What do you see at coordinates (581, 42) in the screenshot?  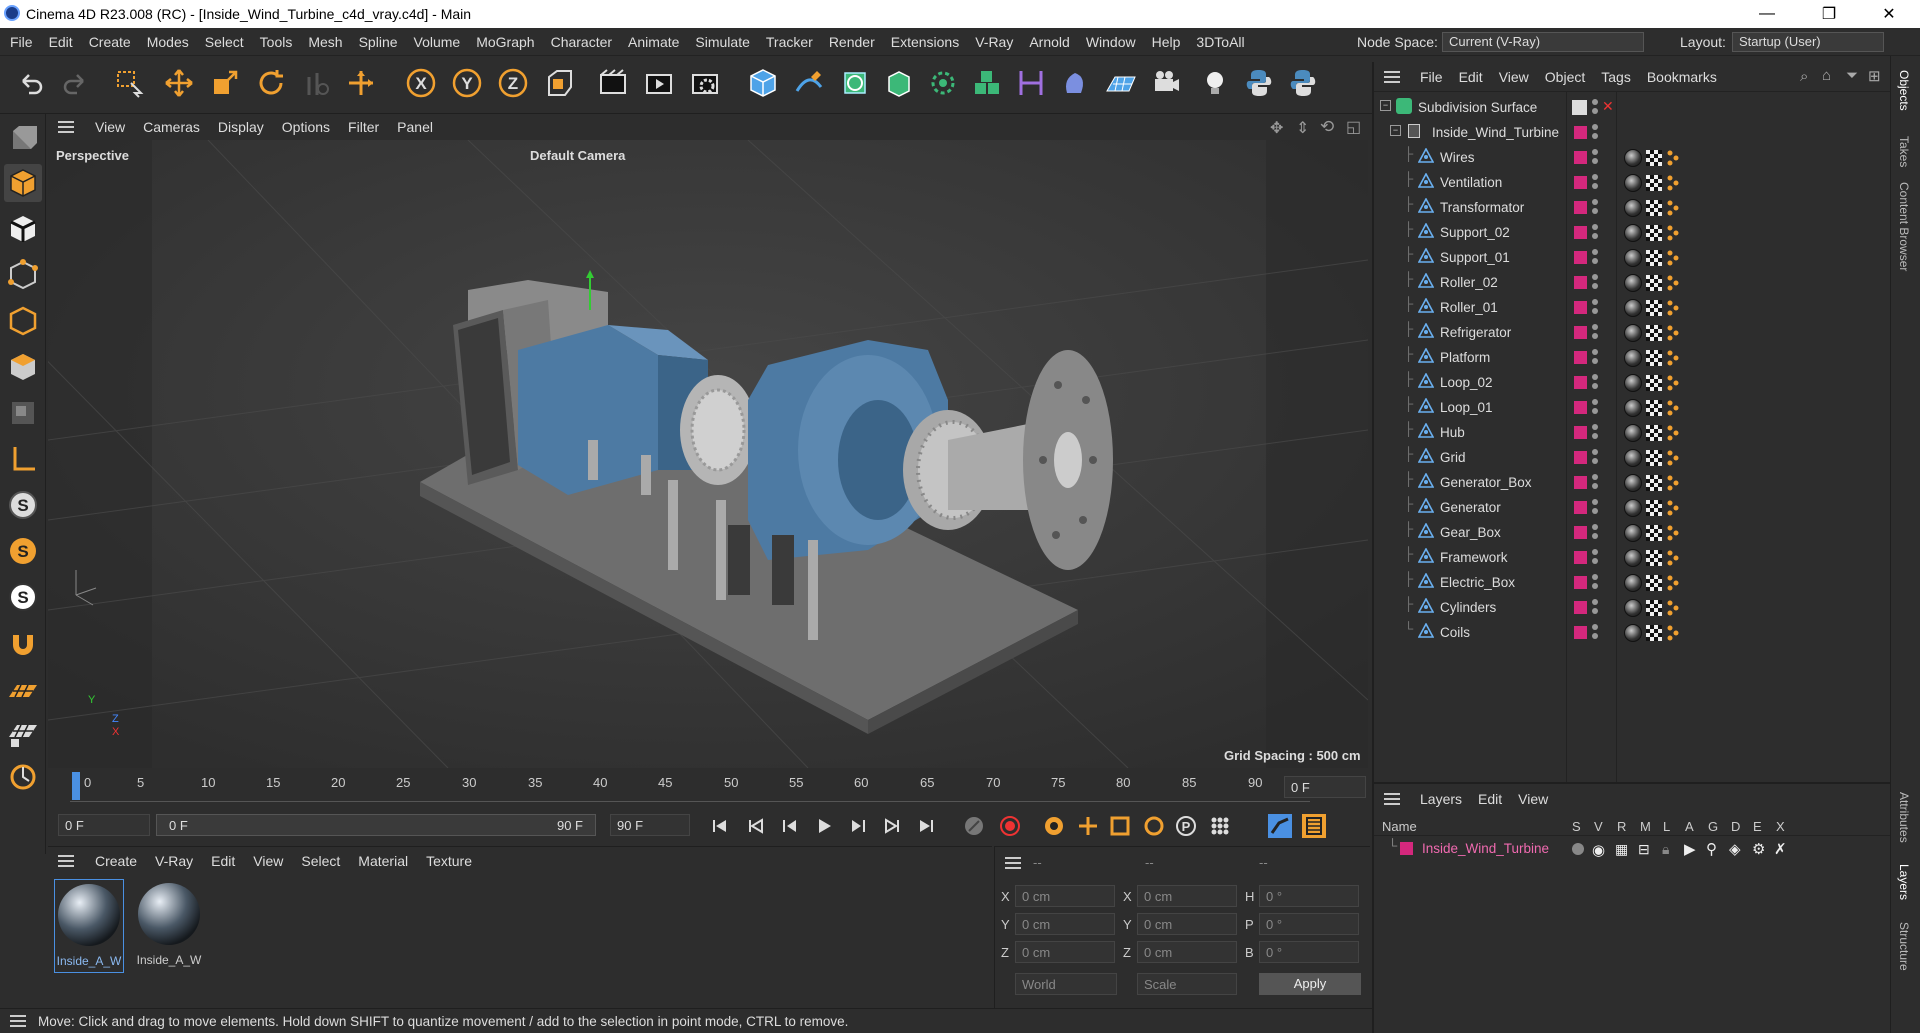 I see `menu-character: Character` at bounding box center [581, 42].